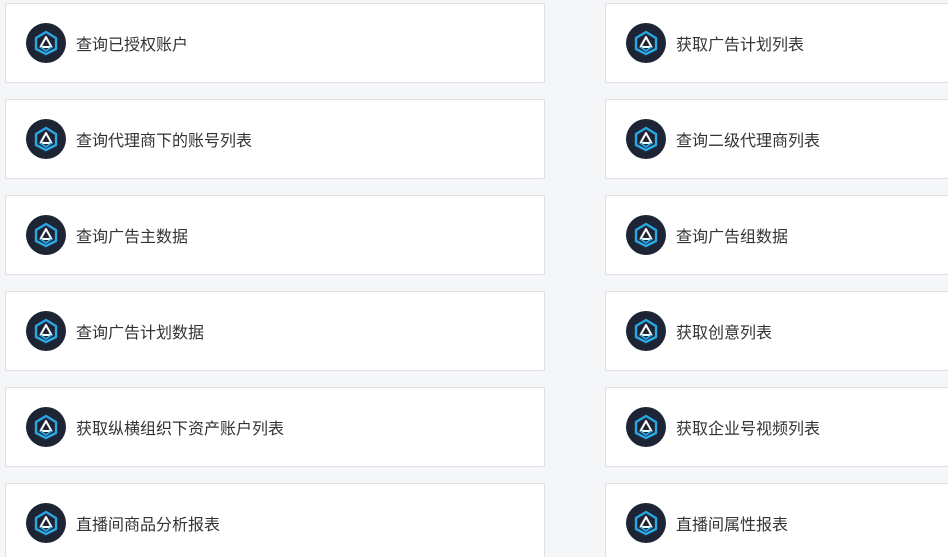  I want to click on api-card-left-1: 查询代理商下的账号列表, so click(275, 139).